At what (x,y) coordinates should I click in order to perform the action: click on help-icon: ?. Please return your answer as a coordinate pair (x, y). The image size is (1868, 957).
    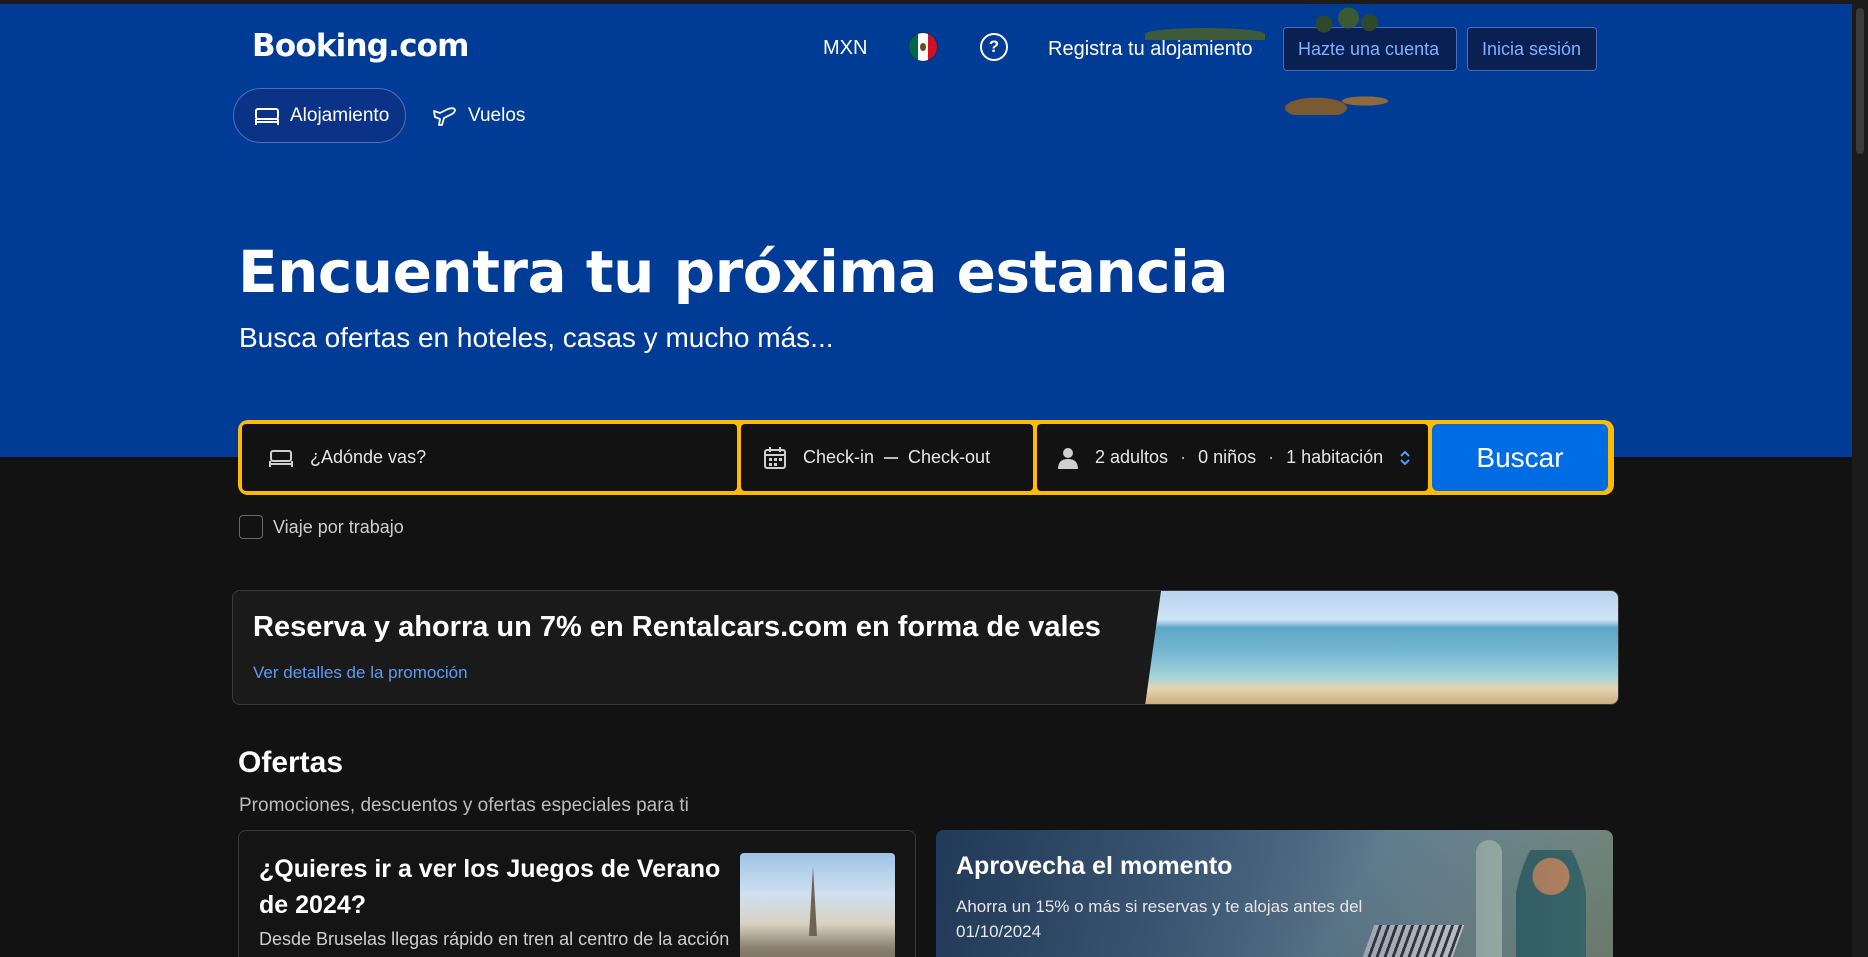
    Looking at the image, I should click on (994, 47).